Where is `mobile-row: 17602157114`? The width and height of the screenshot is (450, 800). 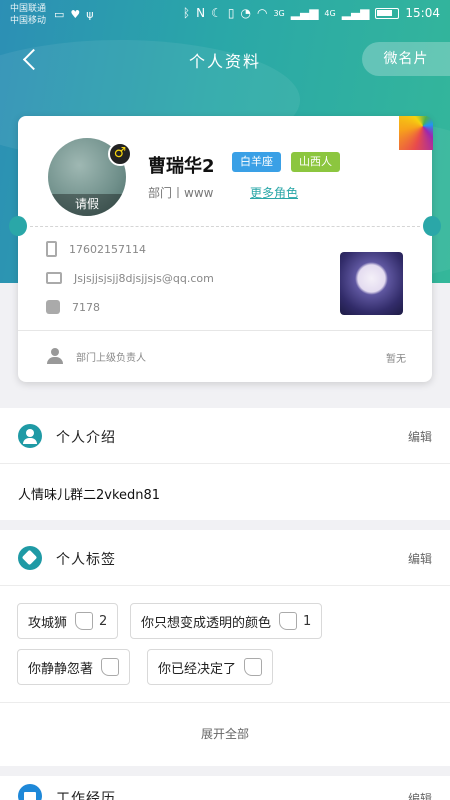
mobile-row: 17602157114 is located at coordinates (96, 249).